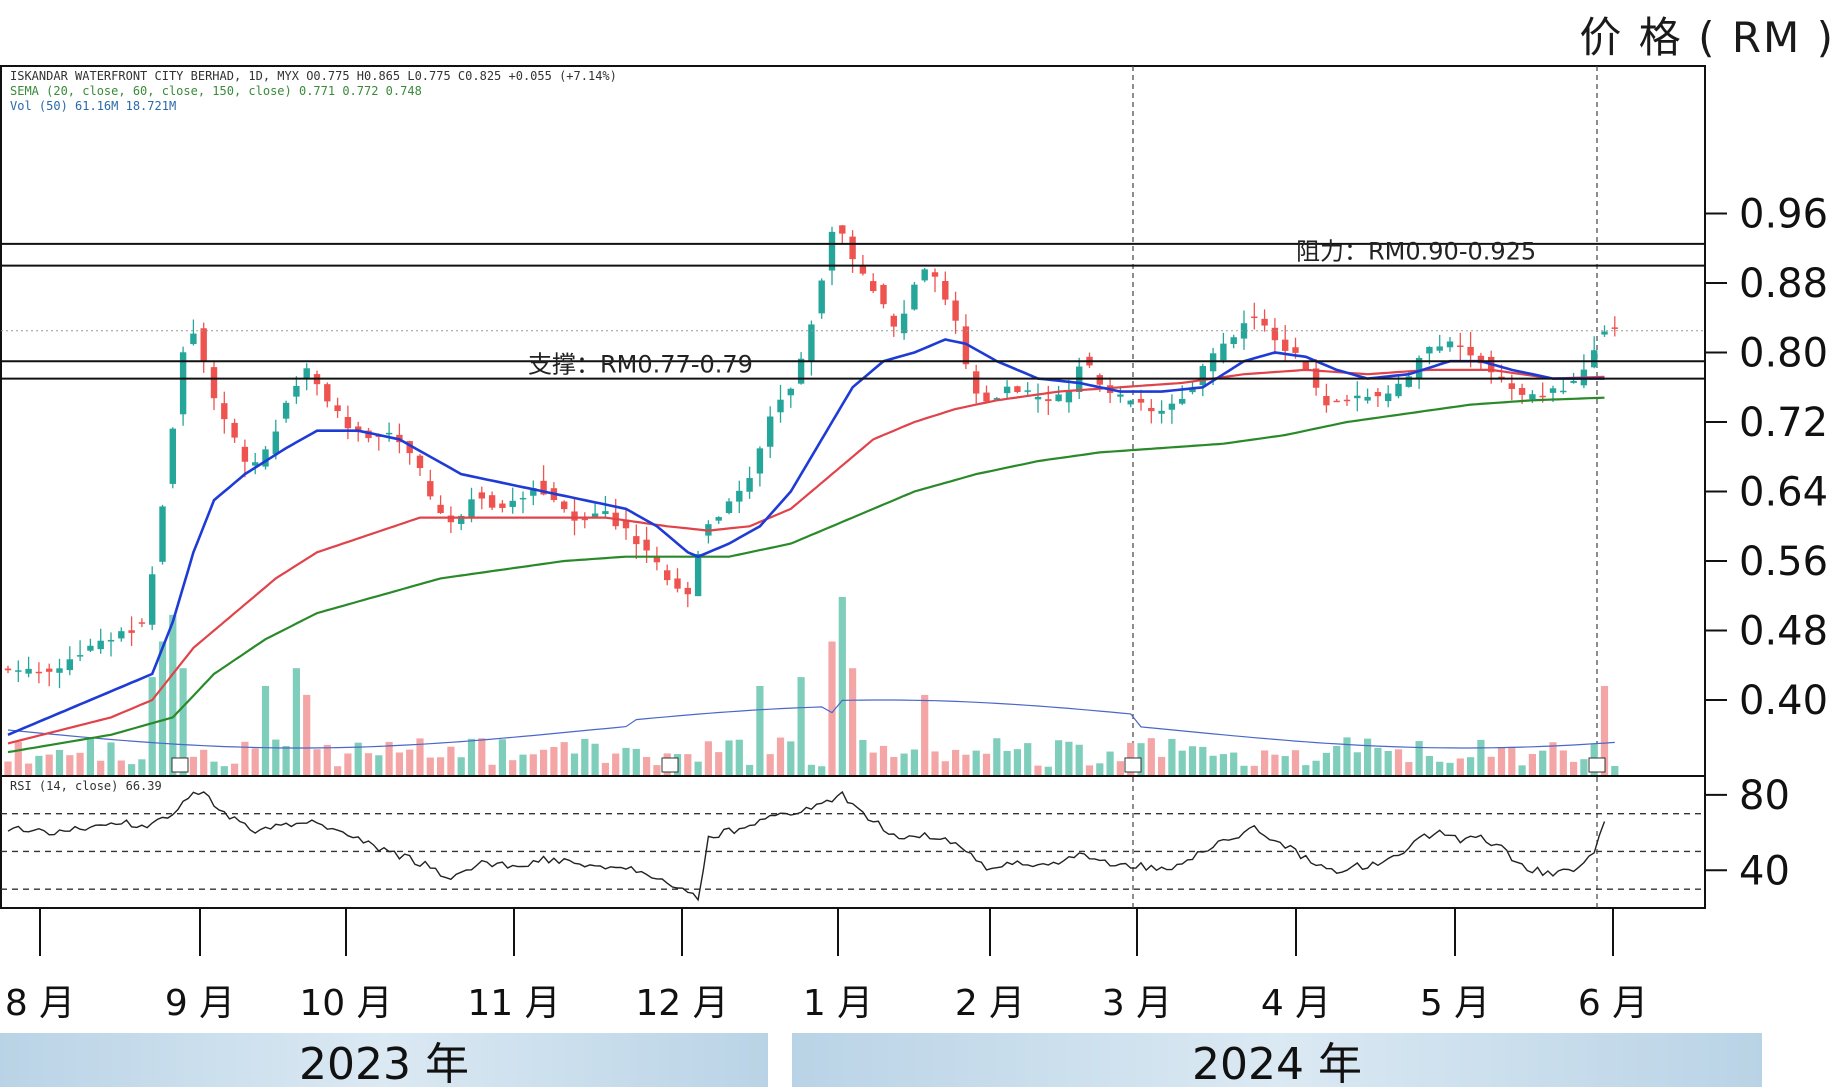 This screenshot has width=1845, height=1092. Describe the element at coordinates (384, 1061) in the screenshot. I see `year-band-2023: 2023 年` at that location.